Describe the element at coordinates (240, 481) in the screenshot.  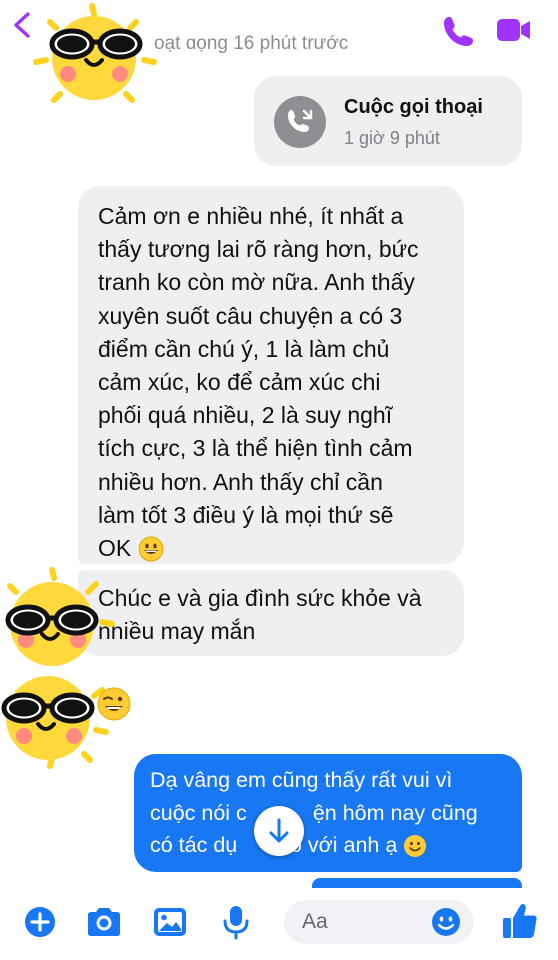
I see `message-line: nhiều hơn. Anh thấy chỉ cần` at that location.